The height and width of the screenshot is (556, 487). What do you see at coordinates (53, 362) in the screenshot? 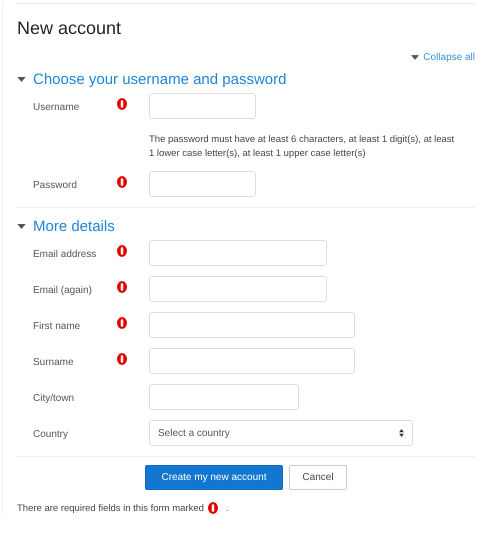
I see `field-label: Surname` at bounding box center [53, 362].